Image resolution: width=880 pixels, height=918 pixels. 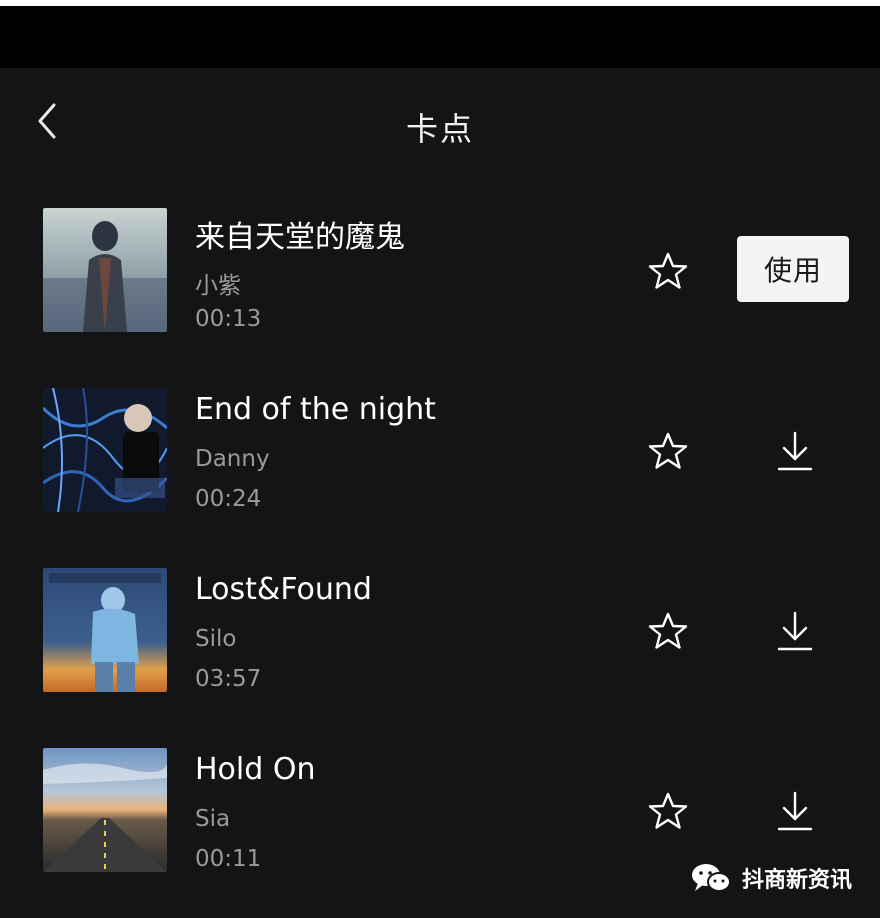 I want to click on header: 卡点, so click(x=440, y=123).